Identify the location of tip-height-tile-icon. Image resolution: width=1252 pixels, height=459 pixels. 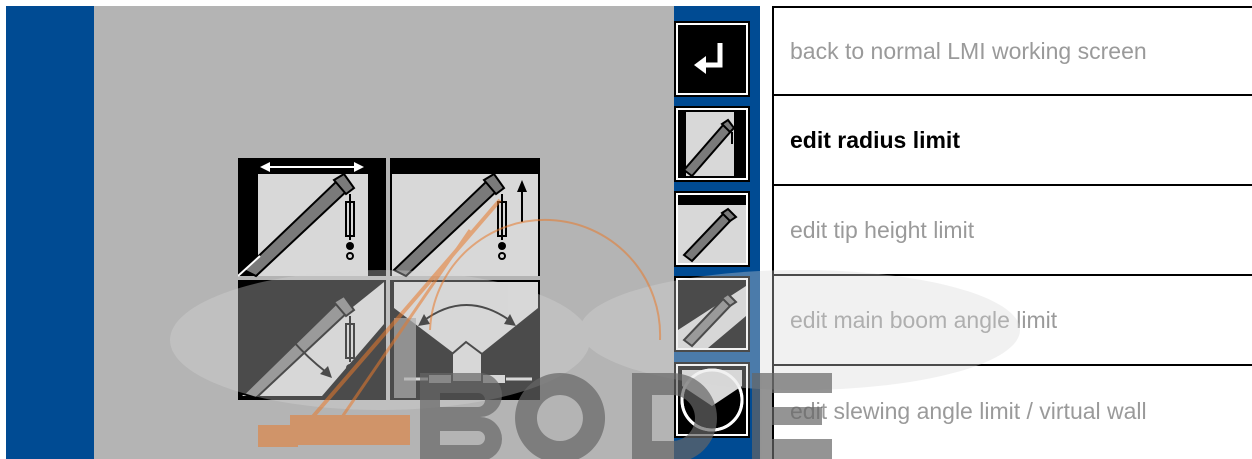
(465, 218).